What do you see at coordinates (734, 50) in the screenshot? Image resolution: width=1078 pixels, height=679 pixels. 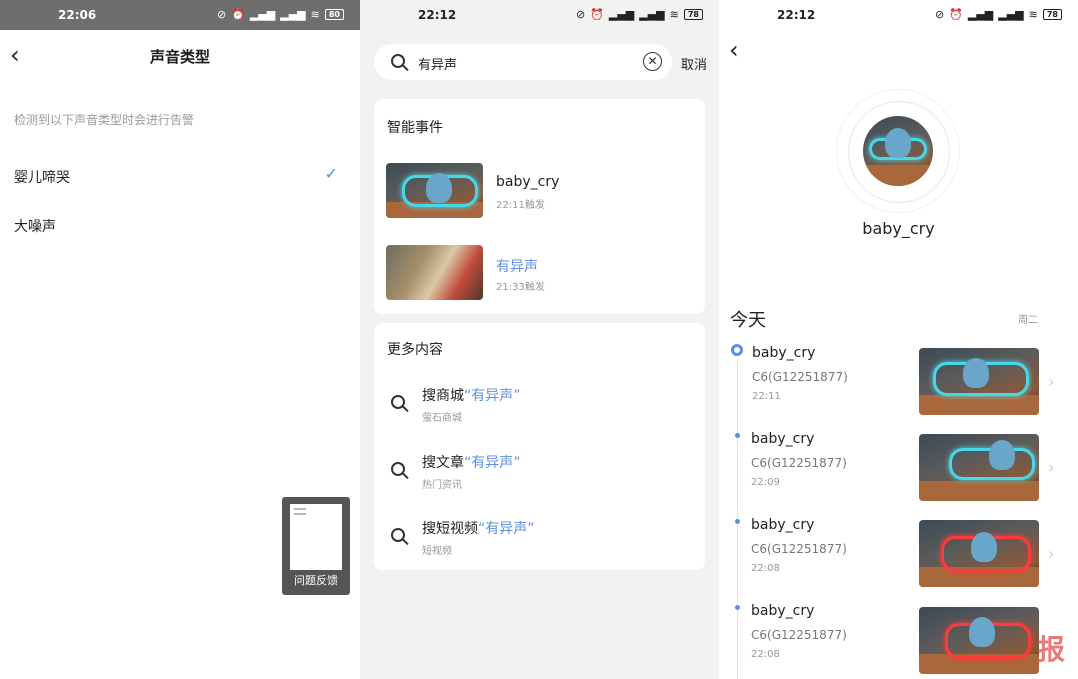 I see `back-icon: ‹` at bounding box center [734, 50].